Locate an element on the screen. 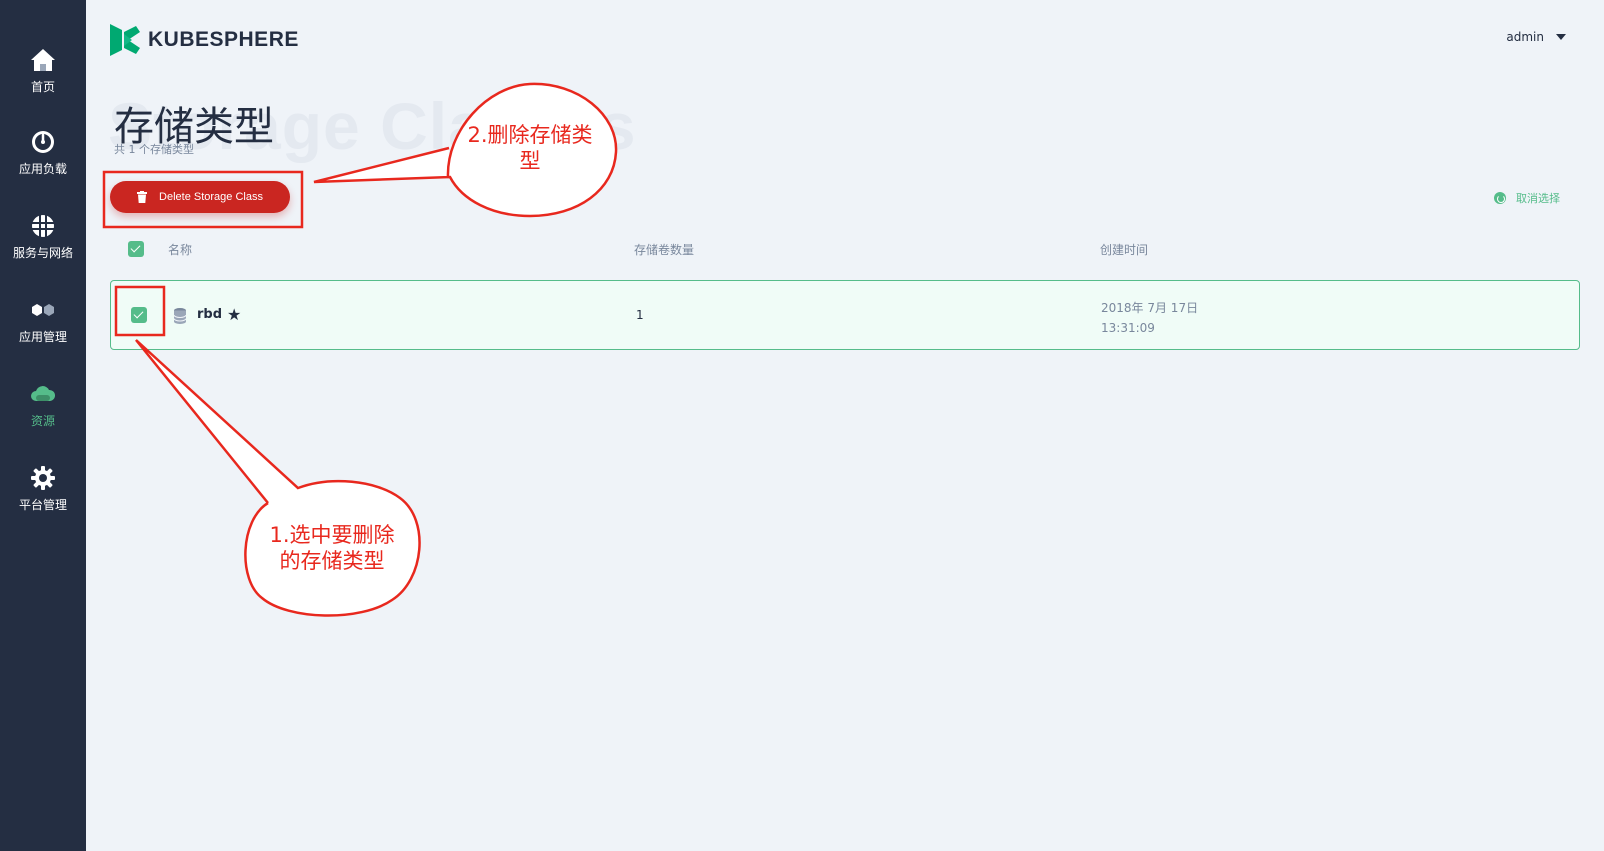 Image resolution: width=1604 pixels, height=851 pixels. sidebar-item-platform: 平台管理 is located at coordinates (43, 488).